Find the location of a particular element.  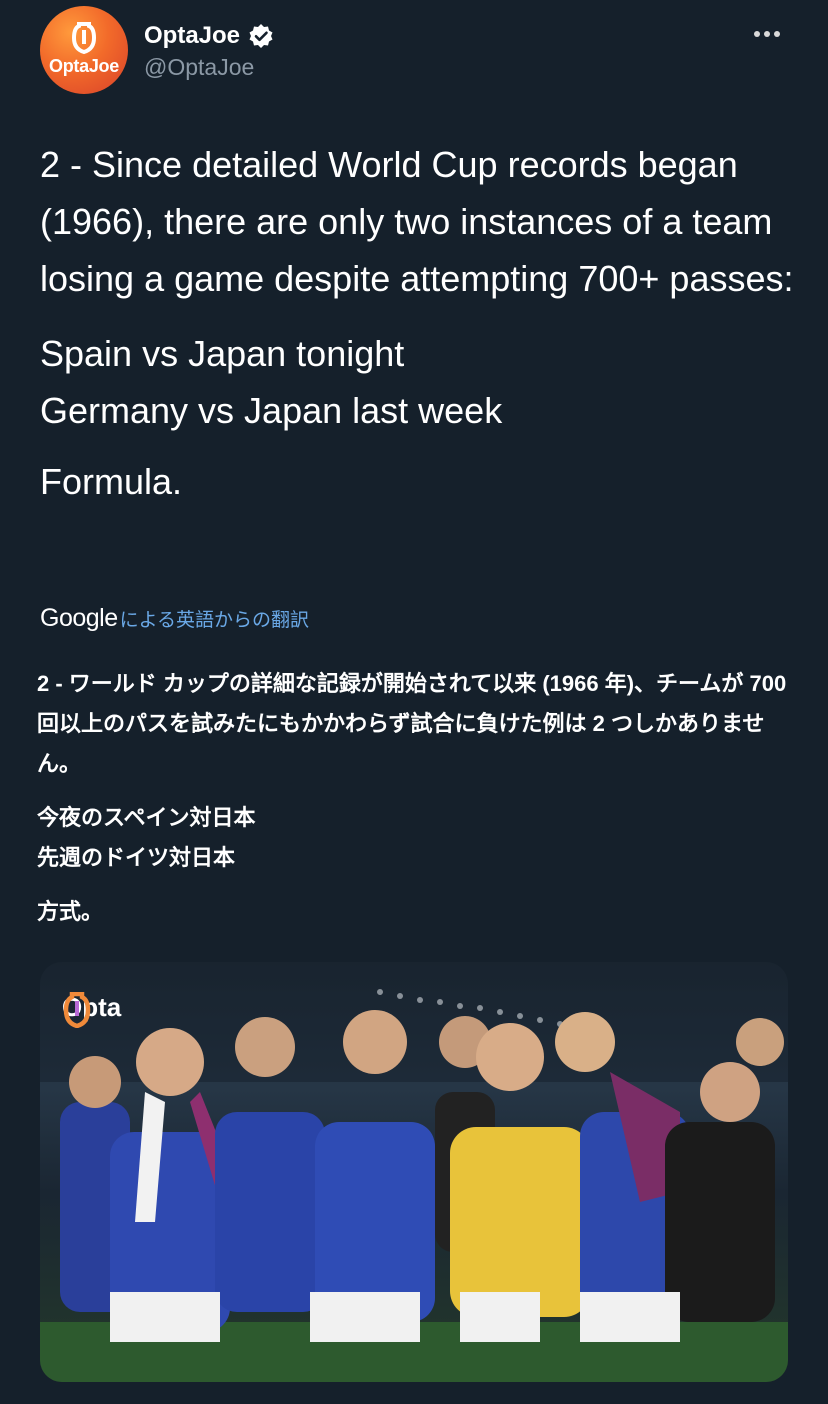

tweet-paragraph: Formula. is located at coordinates (111, 481).